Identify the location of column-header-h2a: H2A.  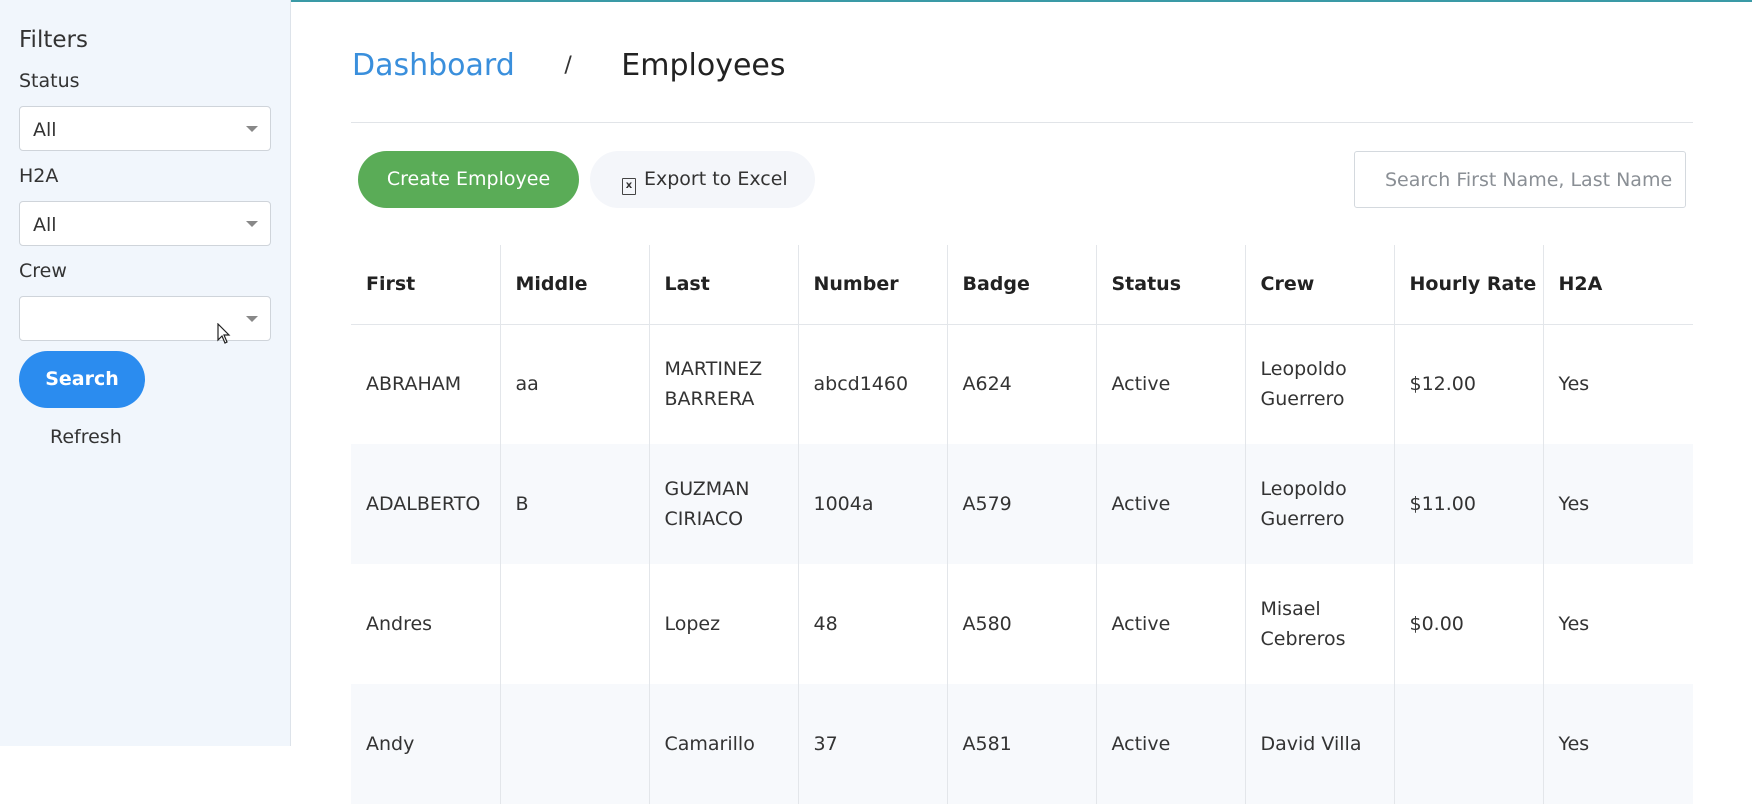
(1618, 285).